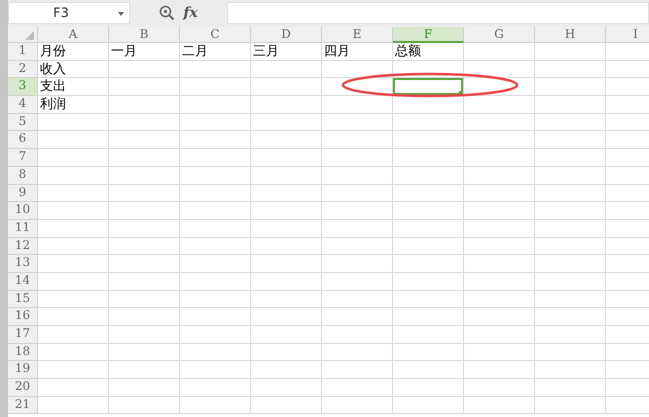 The height and width of the screenshot is (417, 649). I want to click on row-header: 15, so click(23, 299).